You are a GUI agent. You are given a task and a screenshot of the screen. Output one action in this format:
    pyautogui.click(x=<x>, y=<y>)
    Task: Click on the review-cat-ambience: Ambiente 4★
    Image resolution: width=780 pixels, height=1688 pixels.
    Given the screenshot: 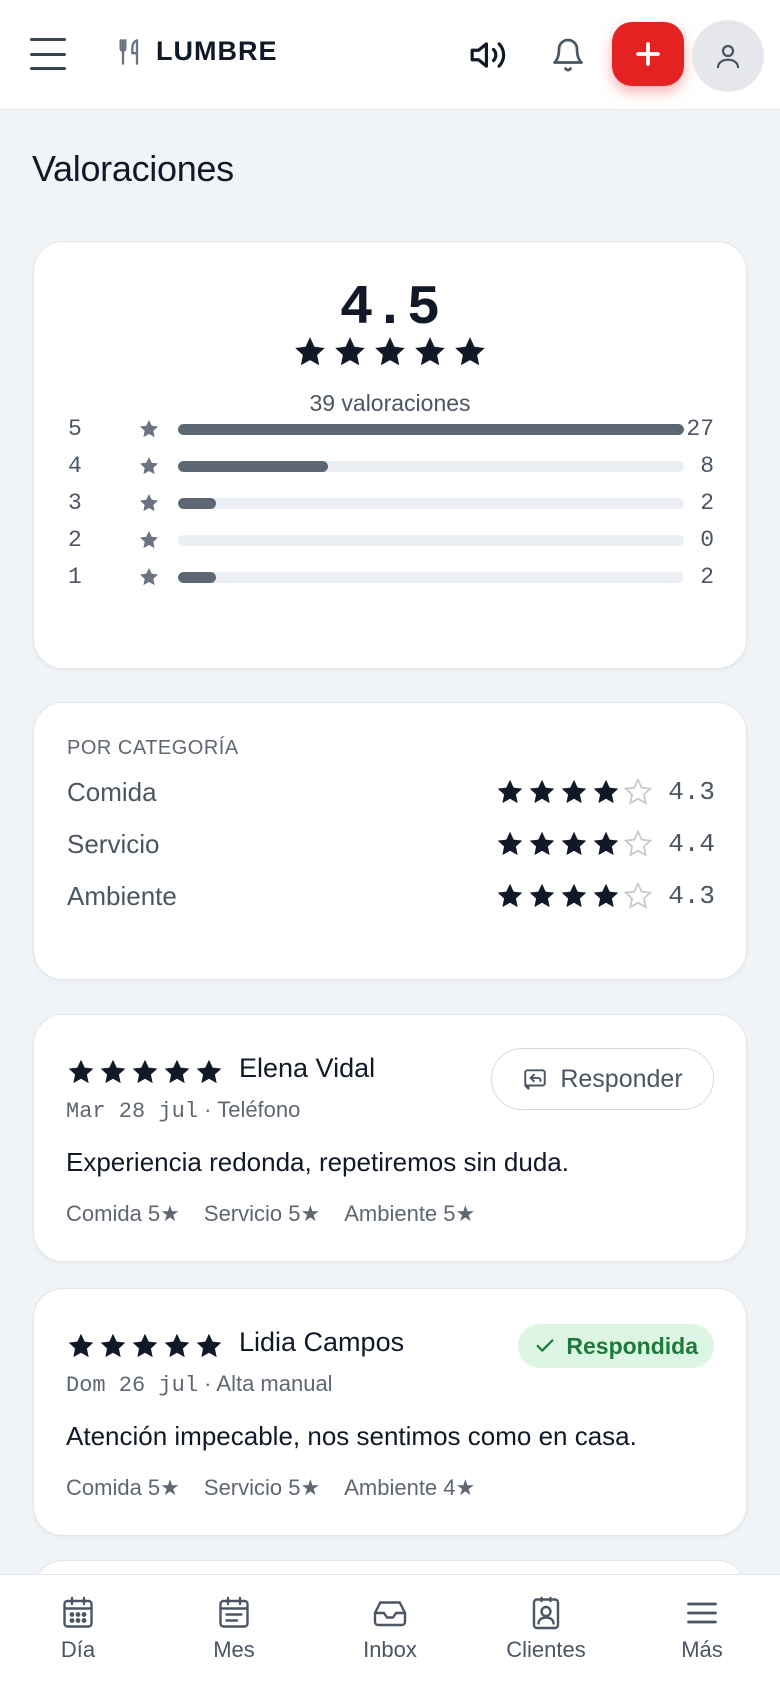 What is the action you would take?
    pyautogui.click(x=410, y=1487)
    